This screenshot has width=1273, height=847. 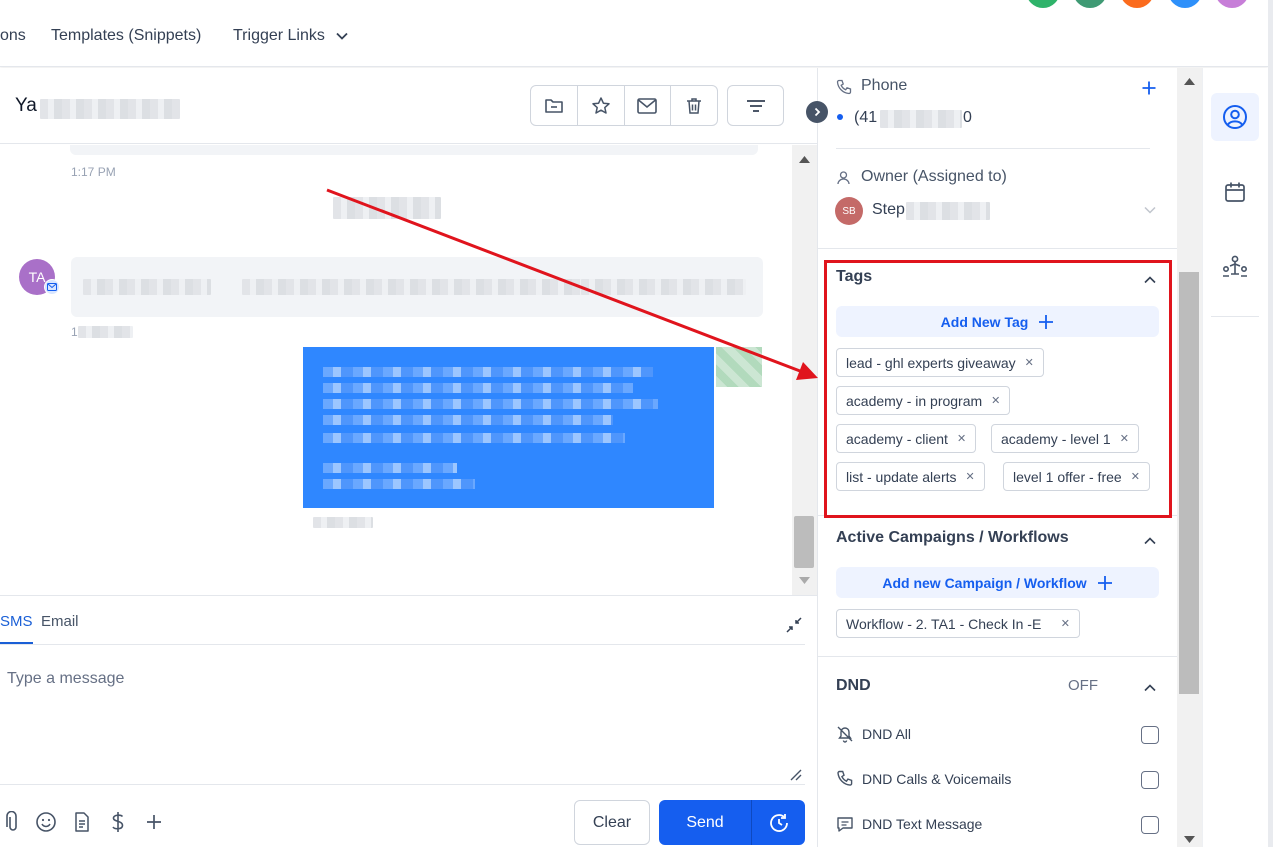 What do you see at coordinates (601, 105) in the screenshot?
I see `star-button` at bounding box center [601, 105].